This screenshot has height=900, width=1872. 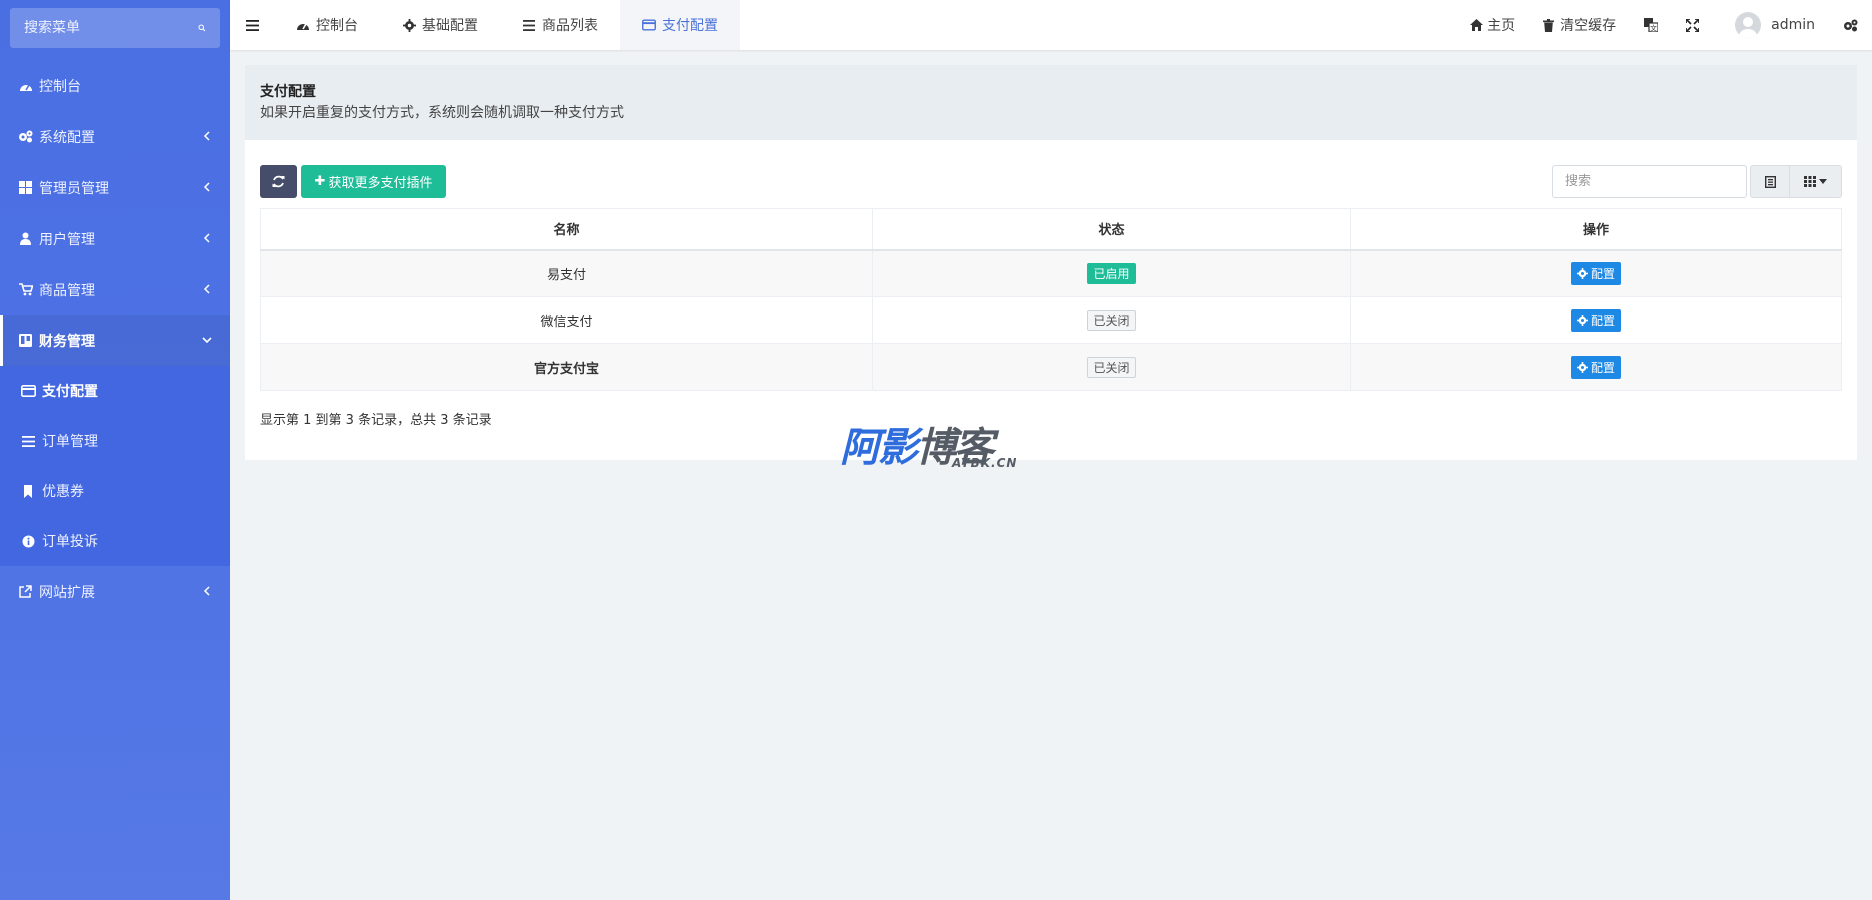 What do you see at coordinates (1051, 102) in the screenshot?
I see `panel-heading: 支付配置 如果开启重复的支付方式，系统则会随机调取一种支付方式` at bounding box center [1051, 102].